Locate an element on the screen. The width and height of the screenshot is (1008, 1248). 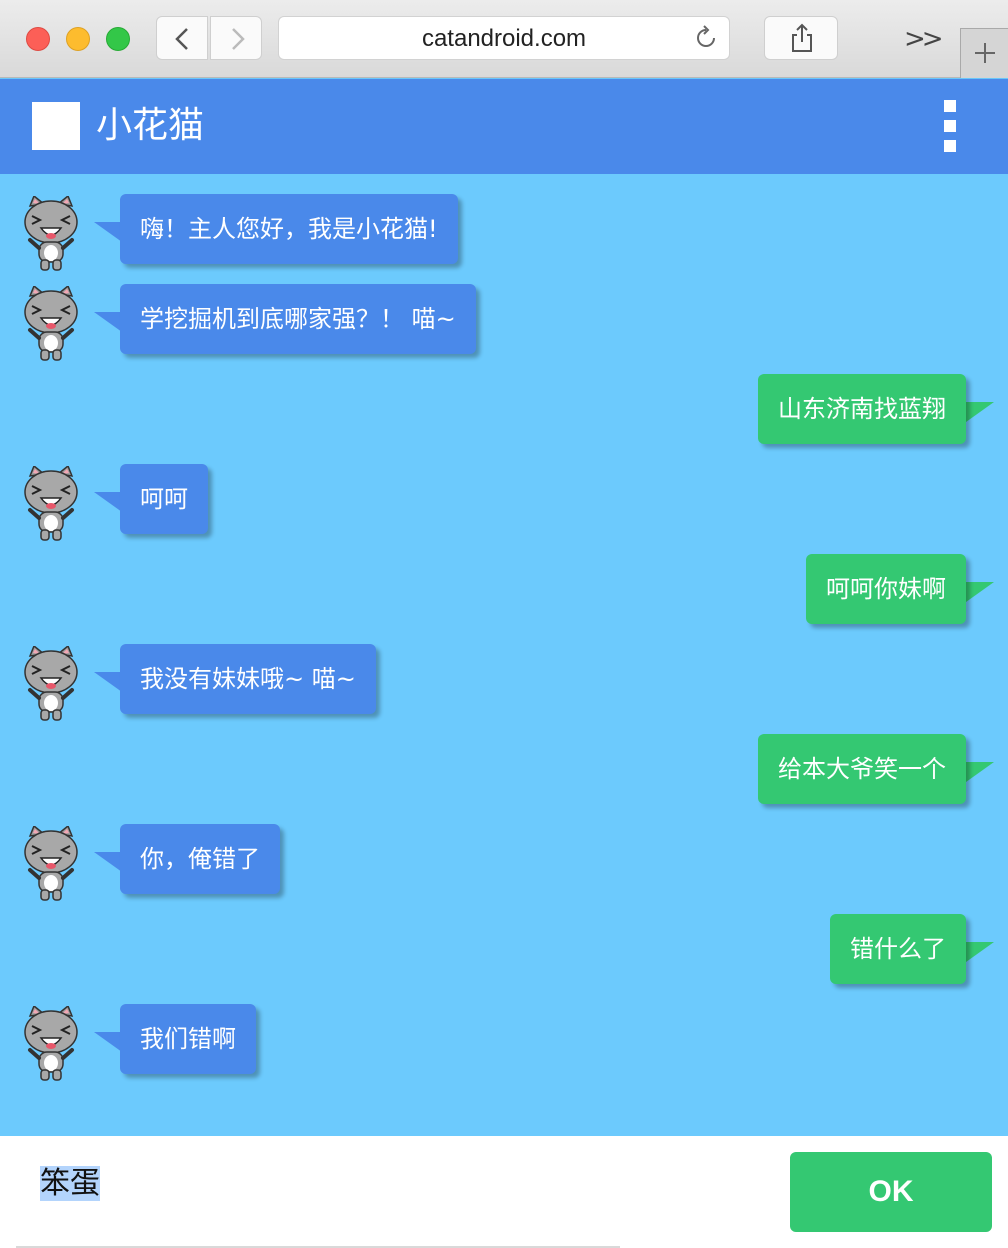
reload-icon is located at coordinates (706, 38).